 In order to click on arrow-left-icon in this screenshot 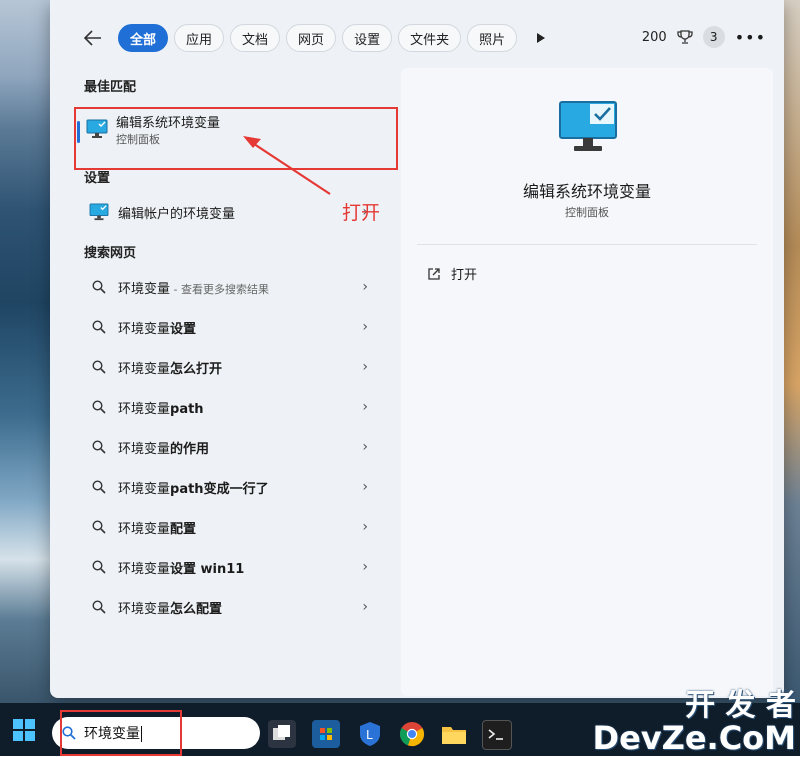, I will do `click(92, 38)`.